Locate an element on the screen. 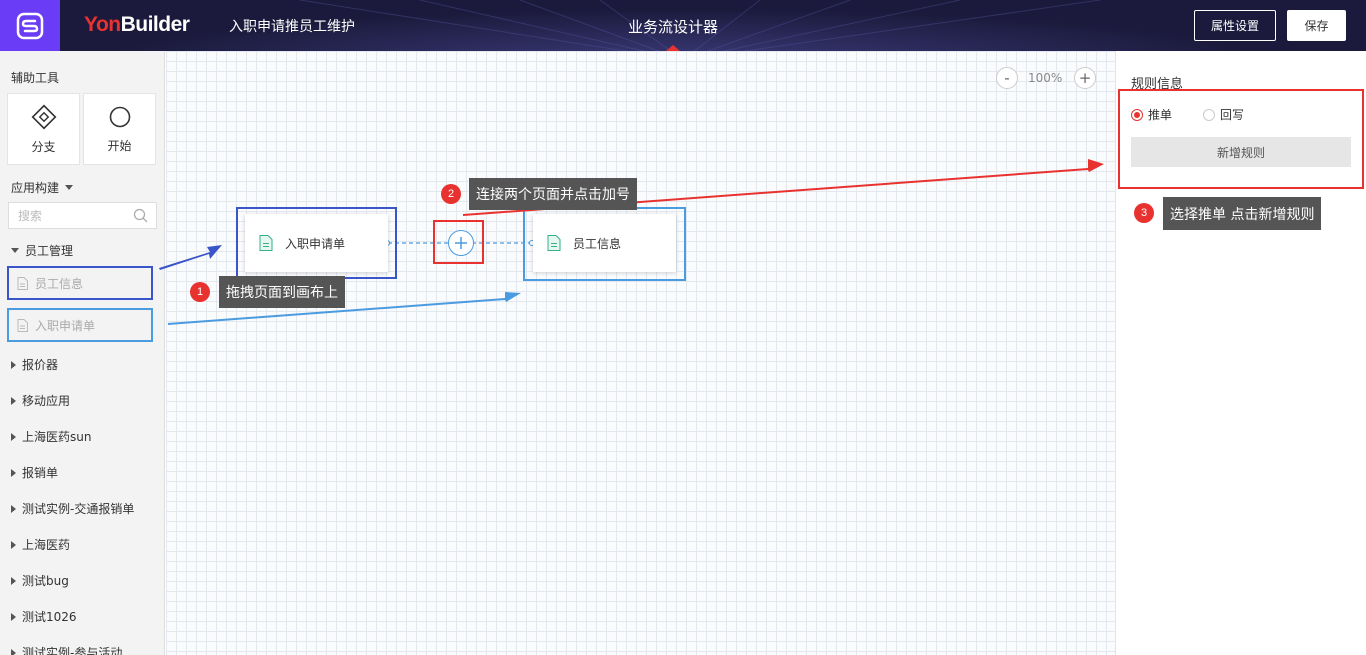  app-build-dropdown: 应用构建 is located at coordinates (42, 187).